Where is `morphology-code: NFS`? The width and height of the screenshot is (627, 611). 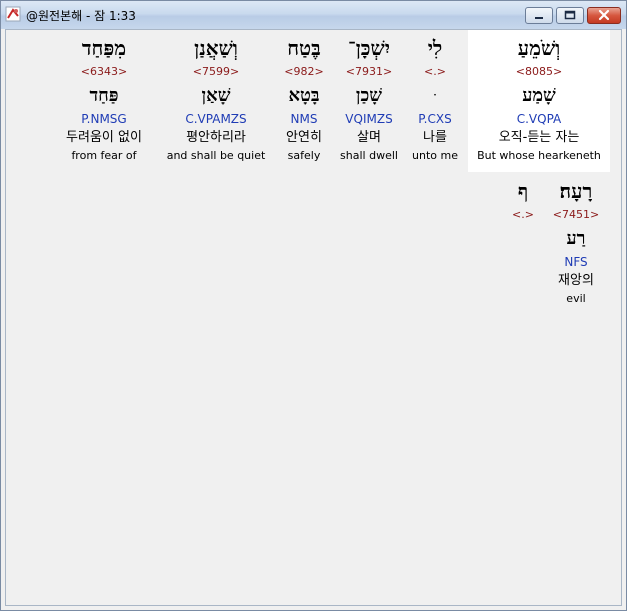
morphology-code: NFS is located at coordinates (576, 262).